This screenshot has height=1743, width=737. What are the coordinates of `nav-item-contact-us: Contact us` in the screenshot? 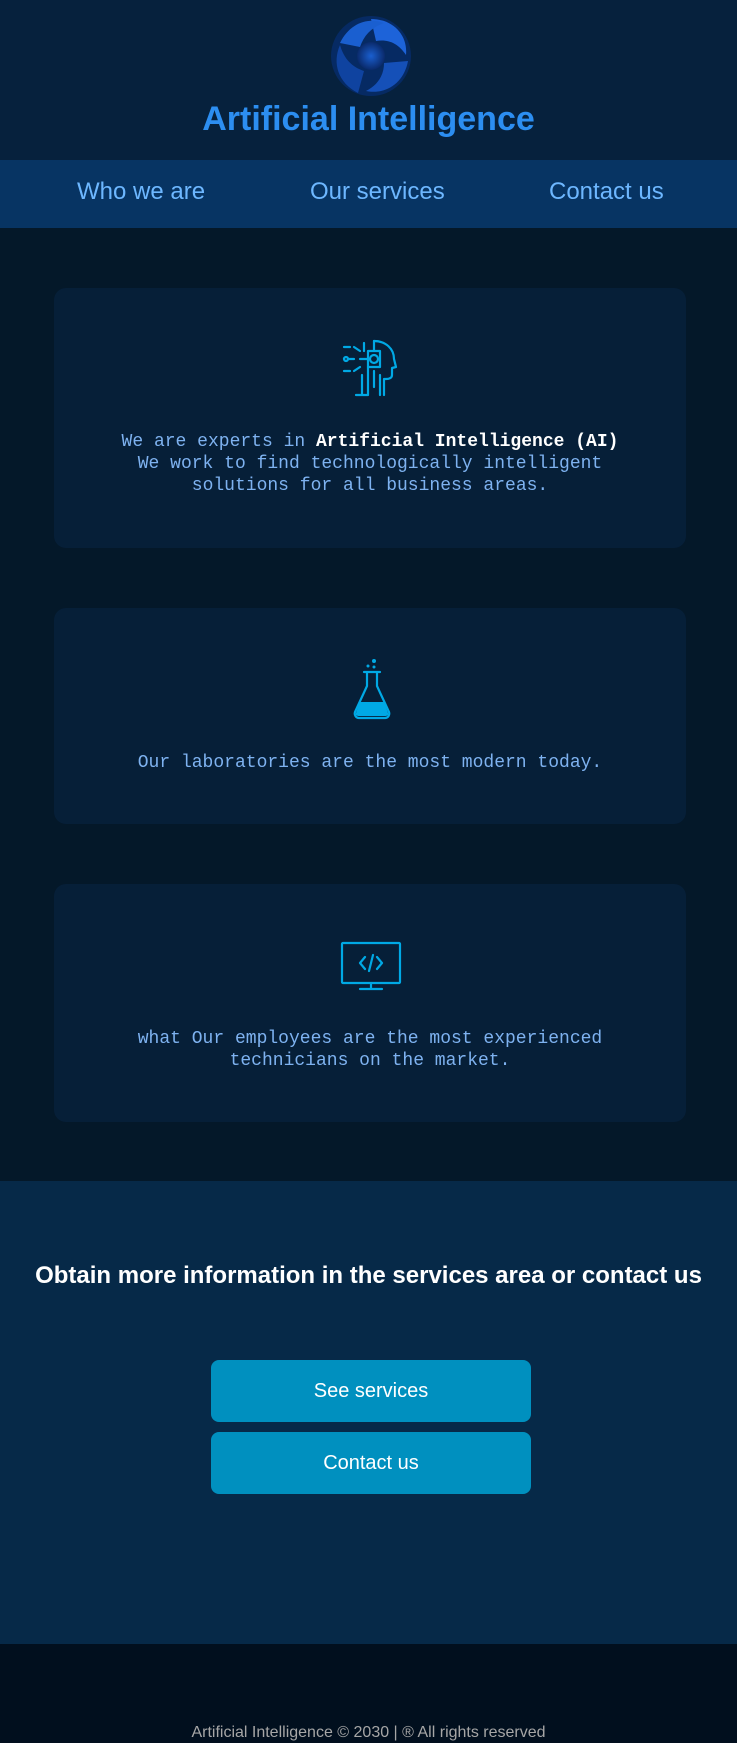 It's located at (606, 192).